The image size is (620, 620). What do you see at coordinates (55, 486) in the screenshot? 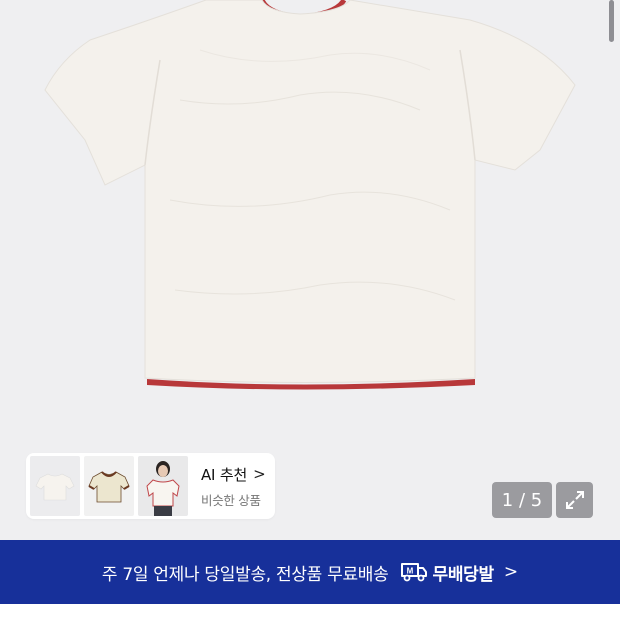
I see `thumb-white-tshirt` at bounding box center [55, 486].